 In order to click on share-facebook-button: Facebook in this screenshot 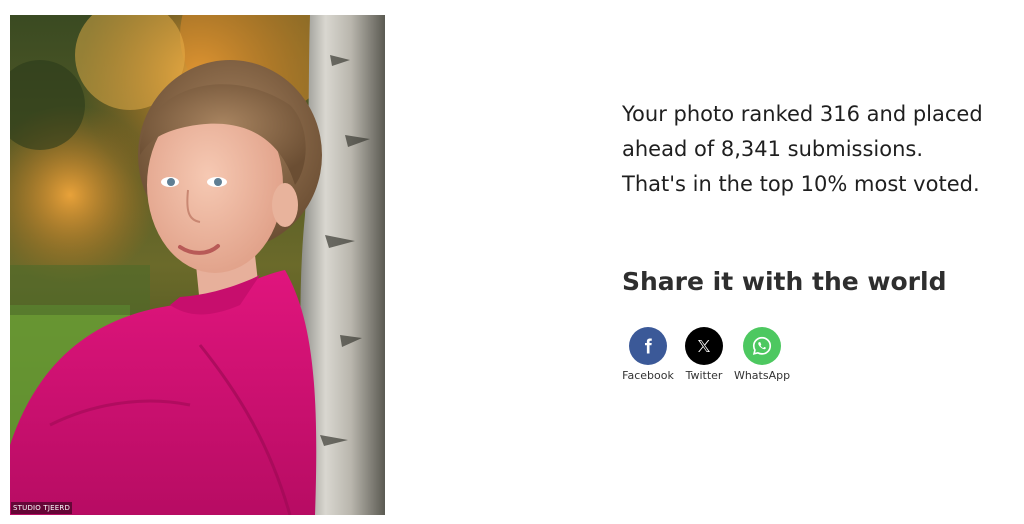, I will do `click(648, 354)`.